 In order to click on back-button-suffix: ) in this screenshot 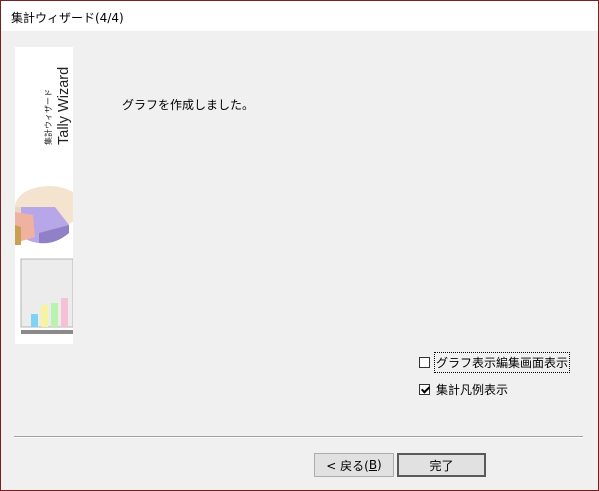, I will do `click(379, 465)`.